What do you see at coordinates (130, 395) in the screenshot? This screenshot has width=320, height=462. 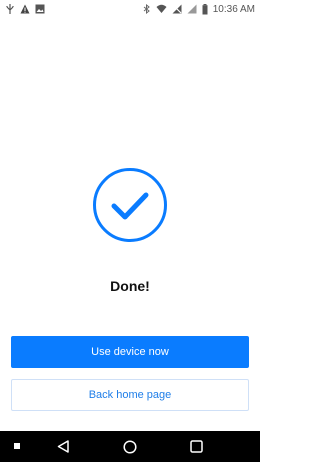 I see `back-home-page-button: Back home page` at bounding box center [130, 395].